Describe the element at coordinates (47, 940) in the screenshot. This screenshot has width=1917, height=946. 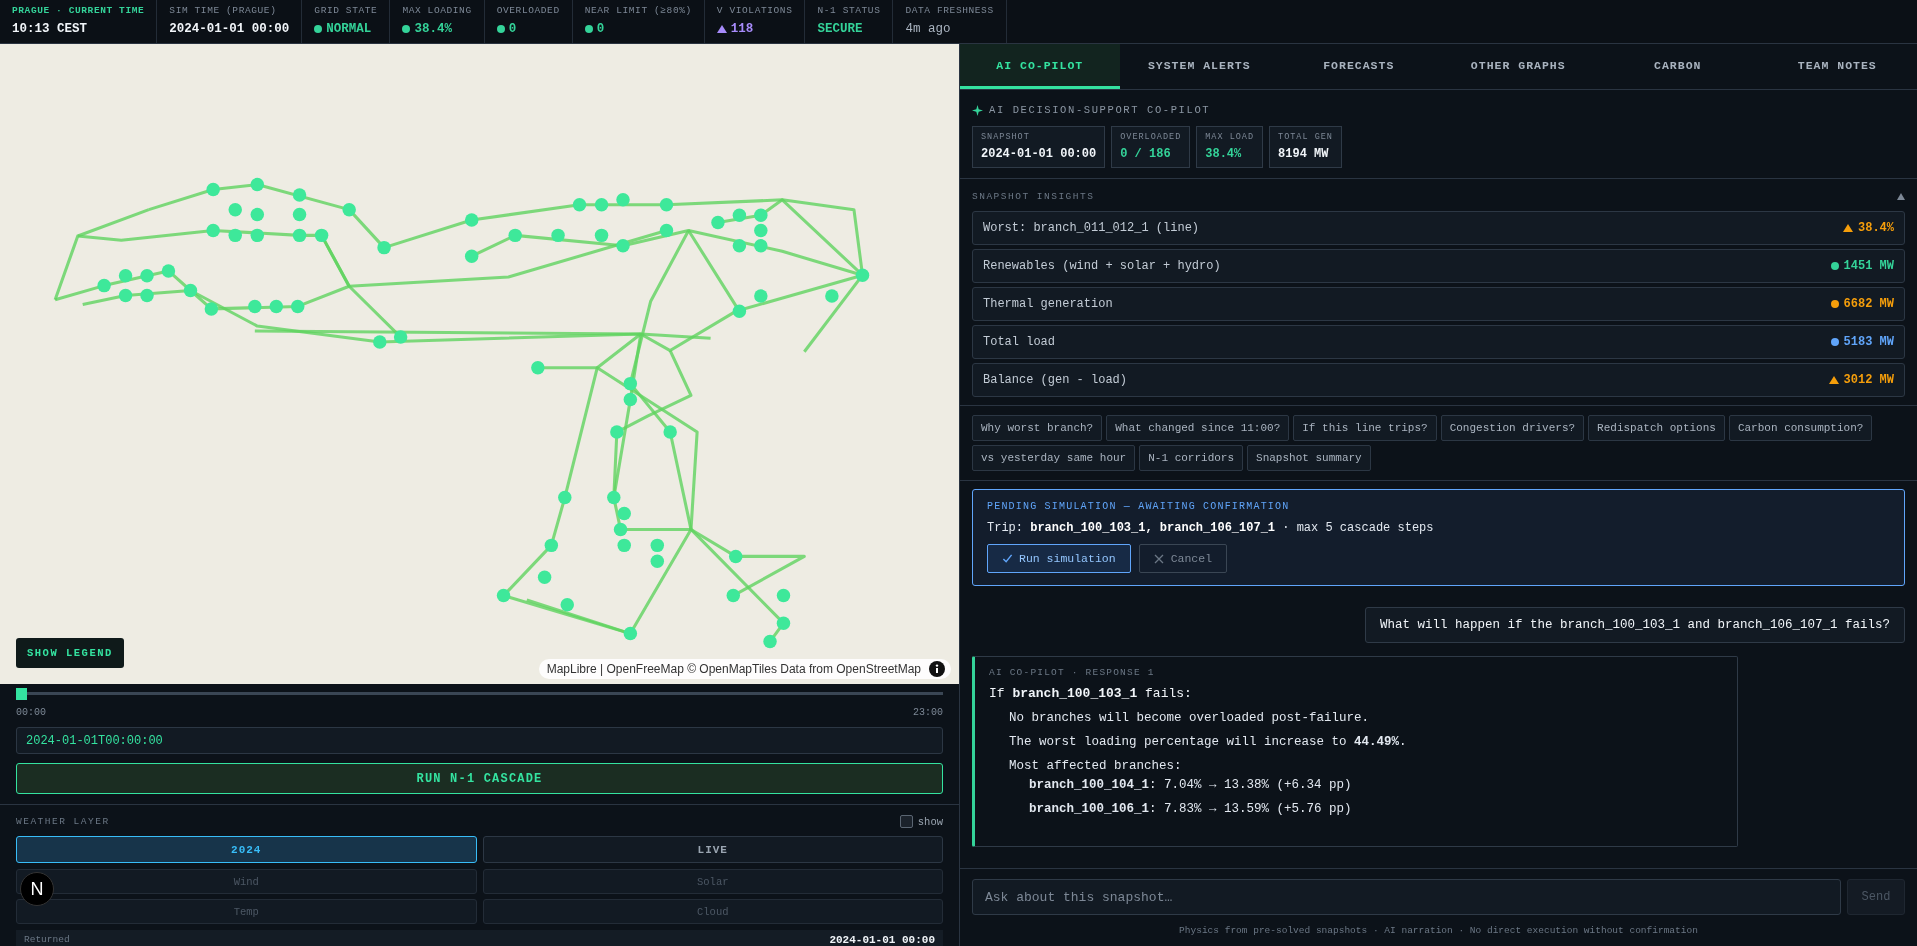
I see `returned-label: Returned` at that location.